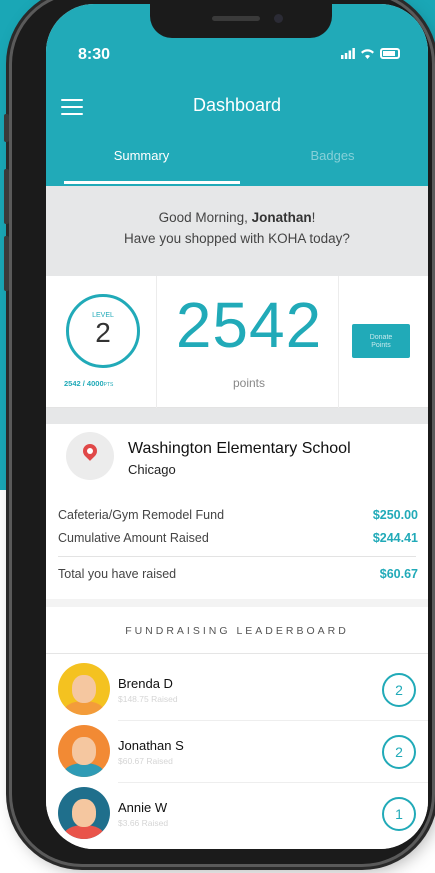 Image resolution: width=435 pixels, height=873 pixels. Describe the element at coordinates (381, 345) in the screenshot. I see `donate-label-line-2: Points` at that location.